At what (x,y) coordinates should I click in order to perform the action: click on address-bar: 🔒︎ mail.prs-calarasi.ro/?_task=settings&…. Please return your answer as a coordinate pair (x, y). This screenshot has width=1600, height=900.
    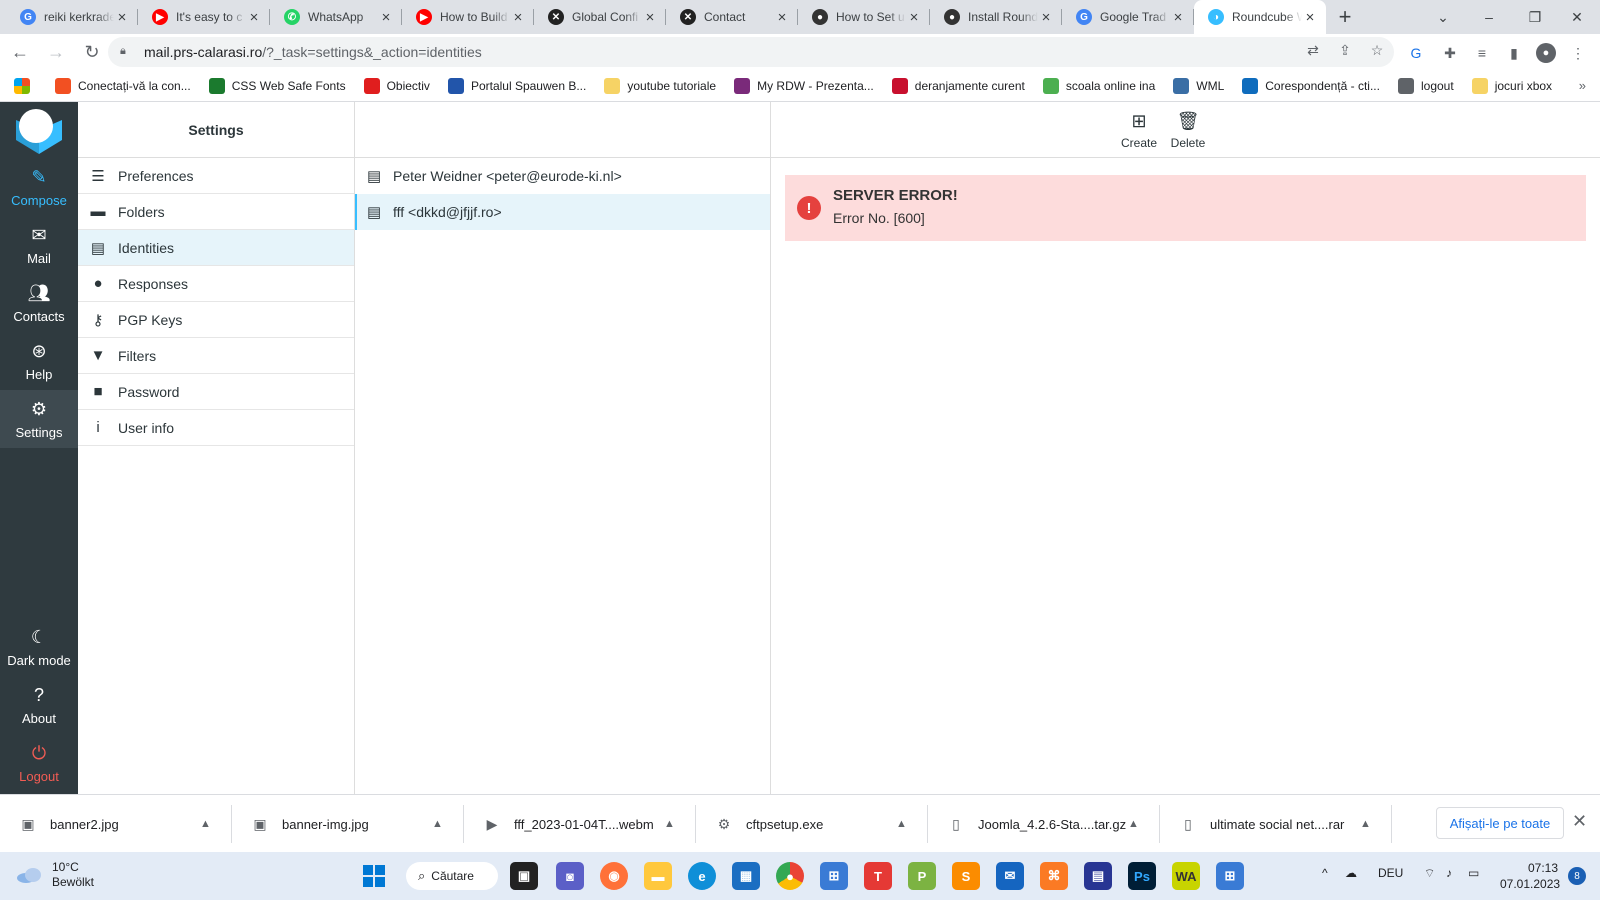
    Looking at the image, I should click on (751, 52).